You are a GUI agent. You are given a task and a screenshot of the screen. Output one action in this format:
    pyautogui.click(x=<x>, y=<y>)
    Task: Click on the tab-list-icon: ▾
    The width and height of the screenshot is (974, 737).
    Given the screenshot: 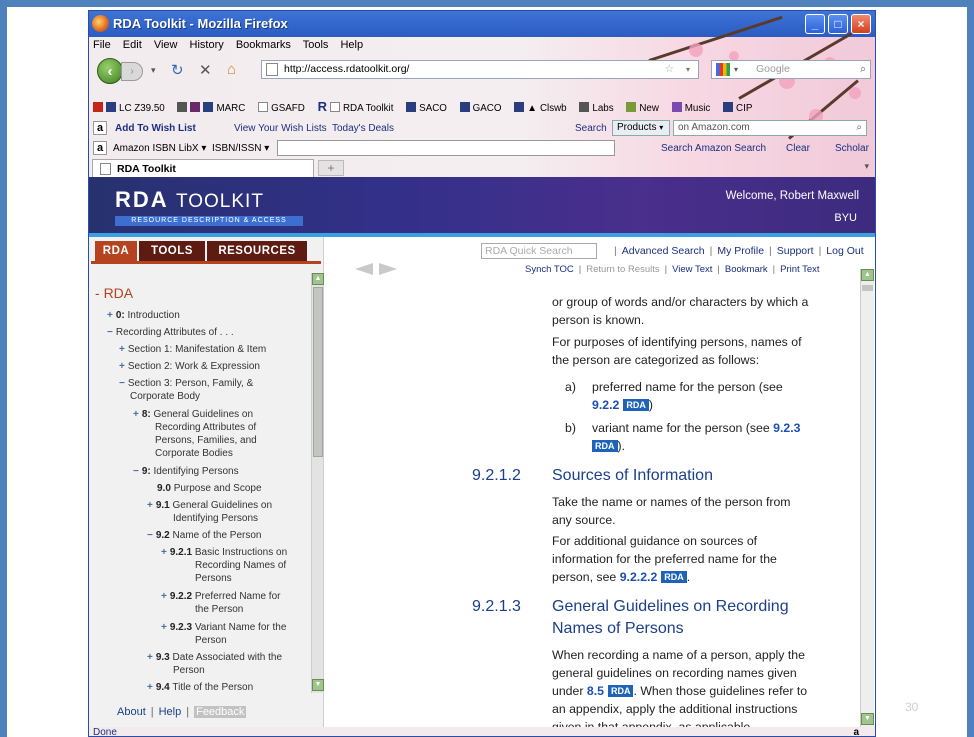 What is the action you would take?
    pyautogui.click(x=866, y=166)
    